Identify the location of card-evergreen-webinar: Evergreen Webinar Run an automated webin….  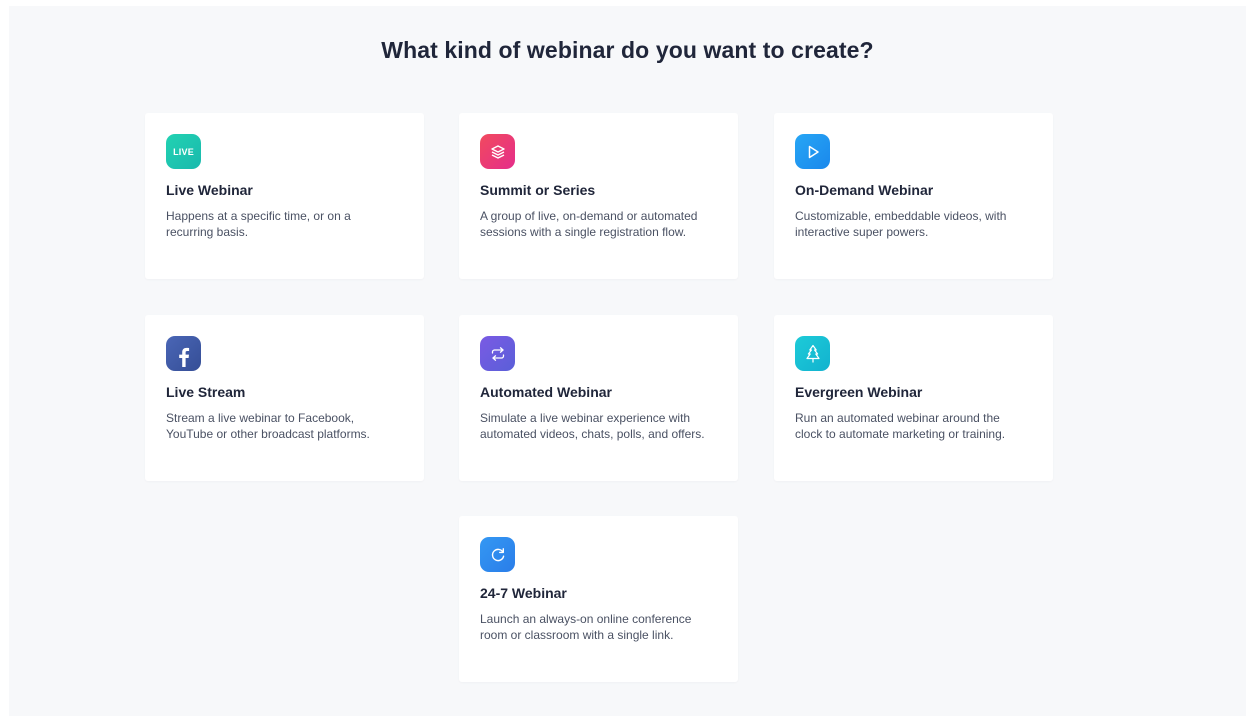
(913, 398).